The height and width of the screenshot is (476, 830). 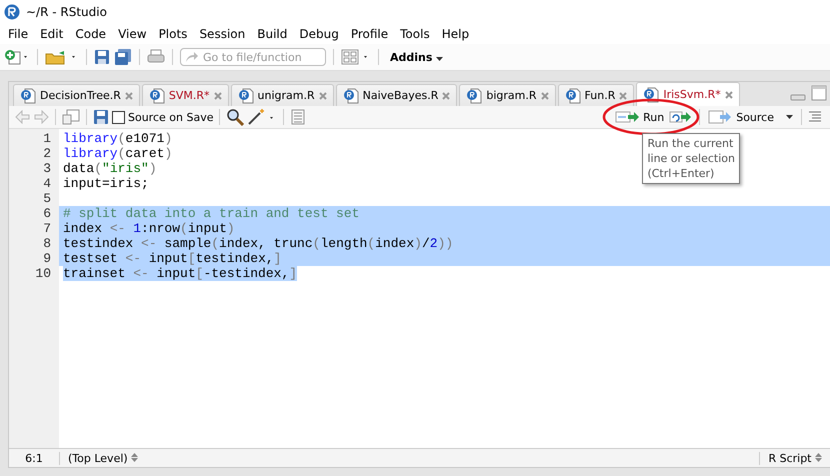 What do you see at coordinates (34, 458) in the screenshot?
I see `cursor-position: 6:1` at bounding box center [34, 458].